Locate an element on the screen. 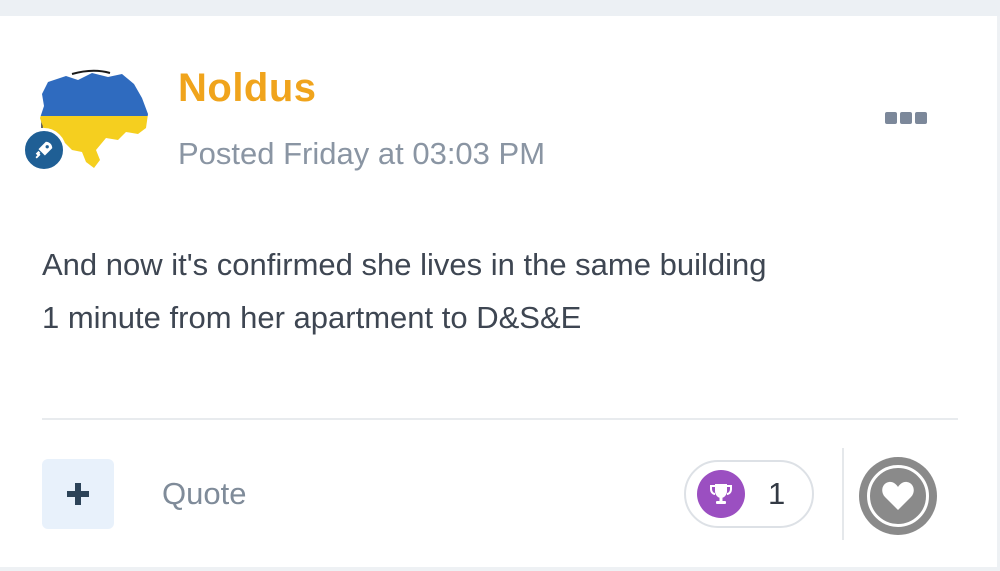 This screenshot has height=571, width=1000. trophy-reaction is located at coordinates (721, 494).